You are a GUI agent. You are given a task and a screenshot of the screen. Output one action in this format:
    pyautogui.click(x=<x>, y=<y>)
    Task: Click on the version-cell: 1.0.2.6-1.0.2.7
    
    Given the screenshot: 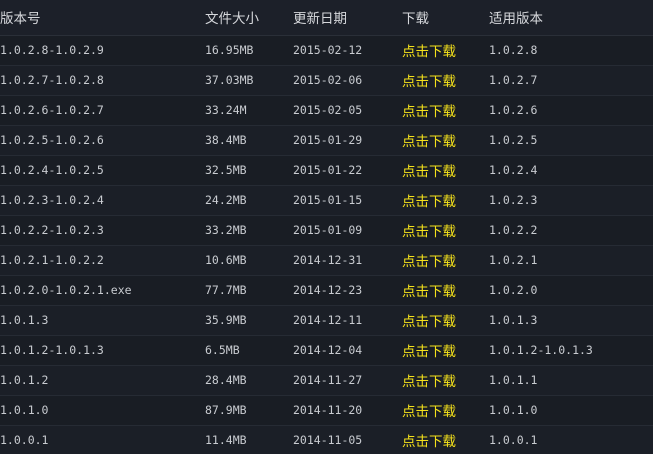 What is the action you would take?
    pyautogui.click(x=52, y=110)
    